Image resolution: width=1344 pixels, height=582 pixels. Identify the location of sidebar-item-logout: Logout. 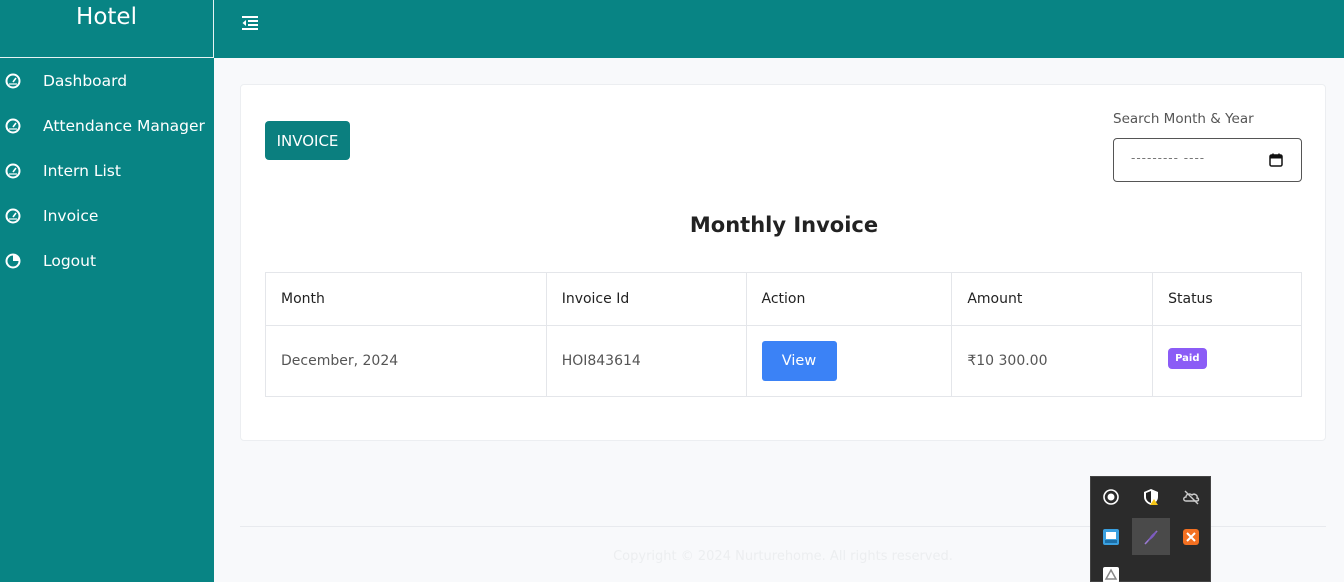
(107, 261).